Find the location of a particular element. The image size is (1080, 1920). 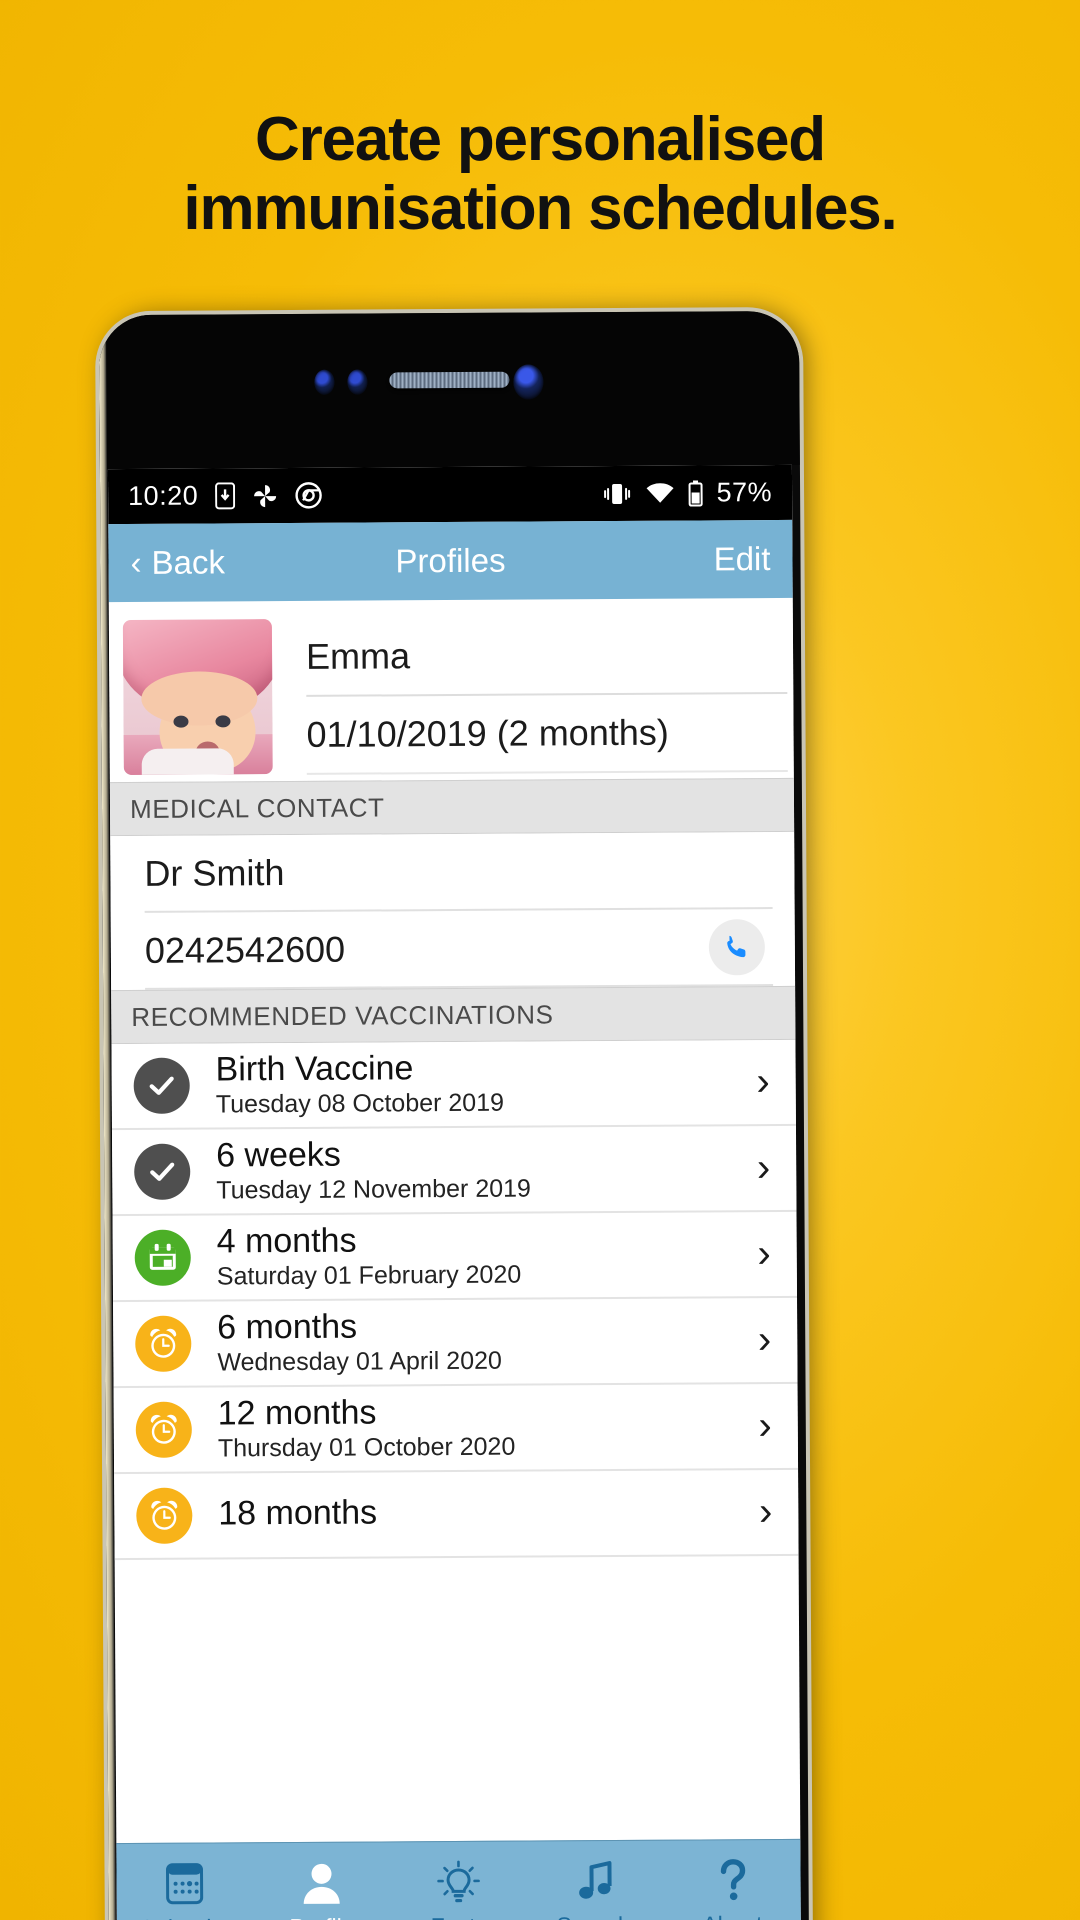

person-icon is located at coordinates (322, 1881).